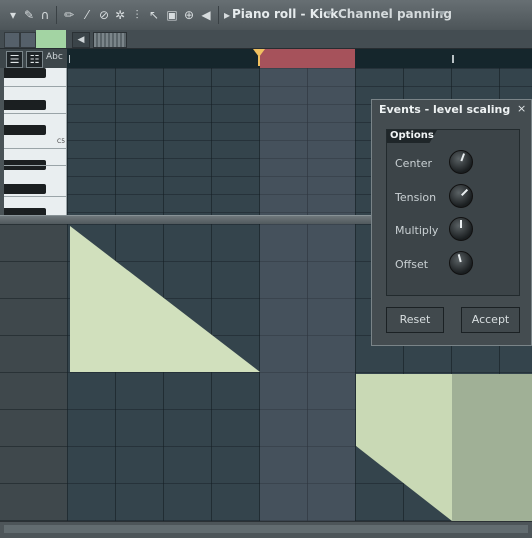  What do you see at coordinates (34, 59) in the screenshot?
I see `note-list-button: ☷` at bounding box center [34, 59].